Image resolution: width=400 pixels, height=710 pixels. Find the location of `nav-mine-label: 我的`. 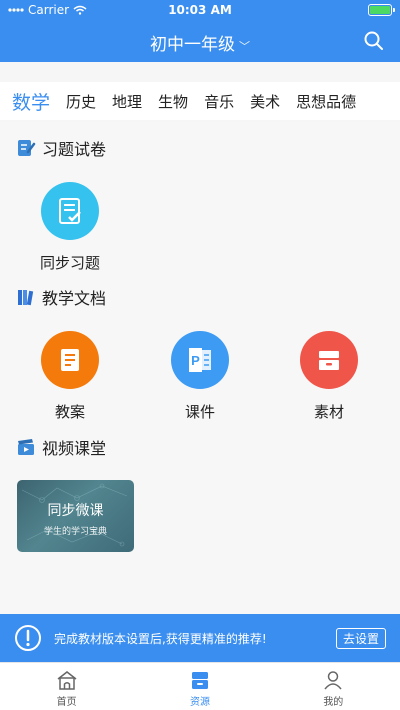

nav-mine-label: 我的 is located at coordinates (333, 702).